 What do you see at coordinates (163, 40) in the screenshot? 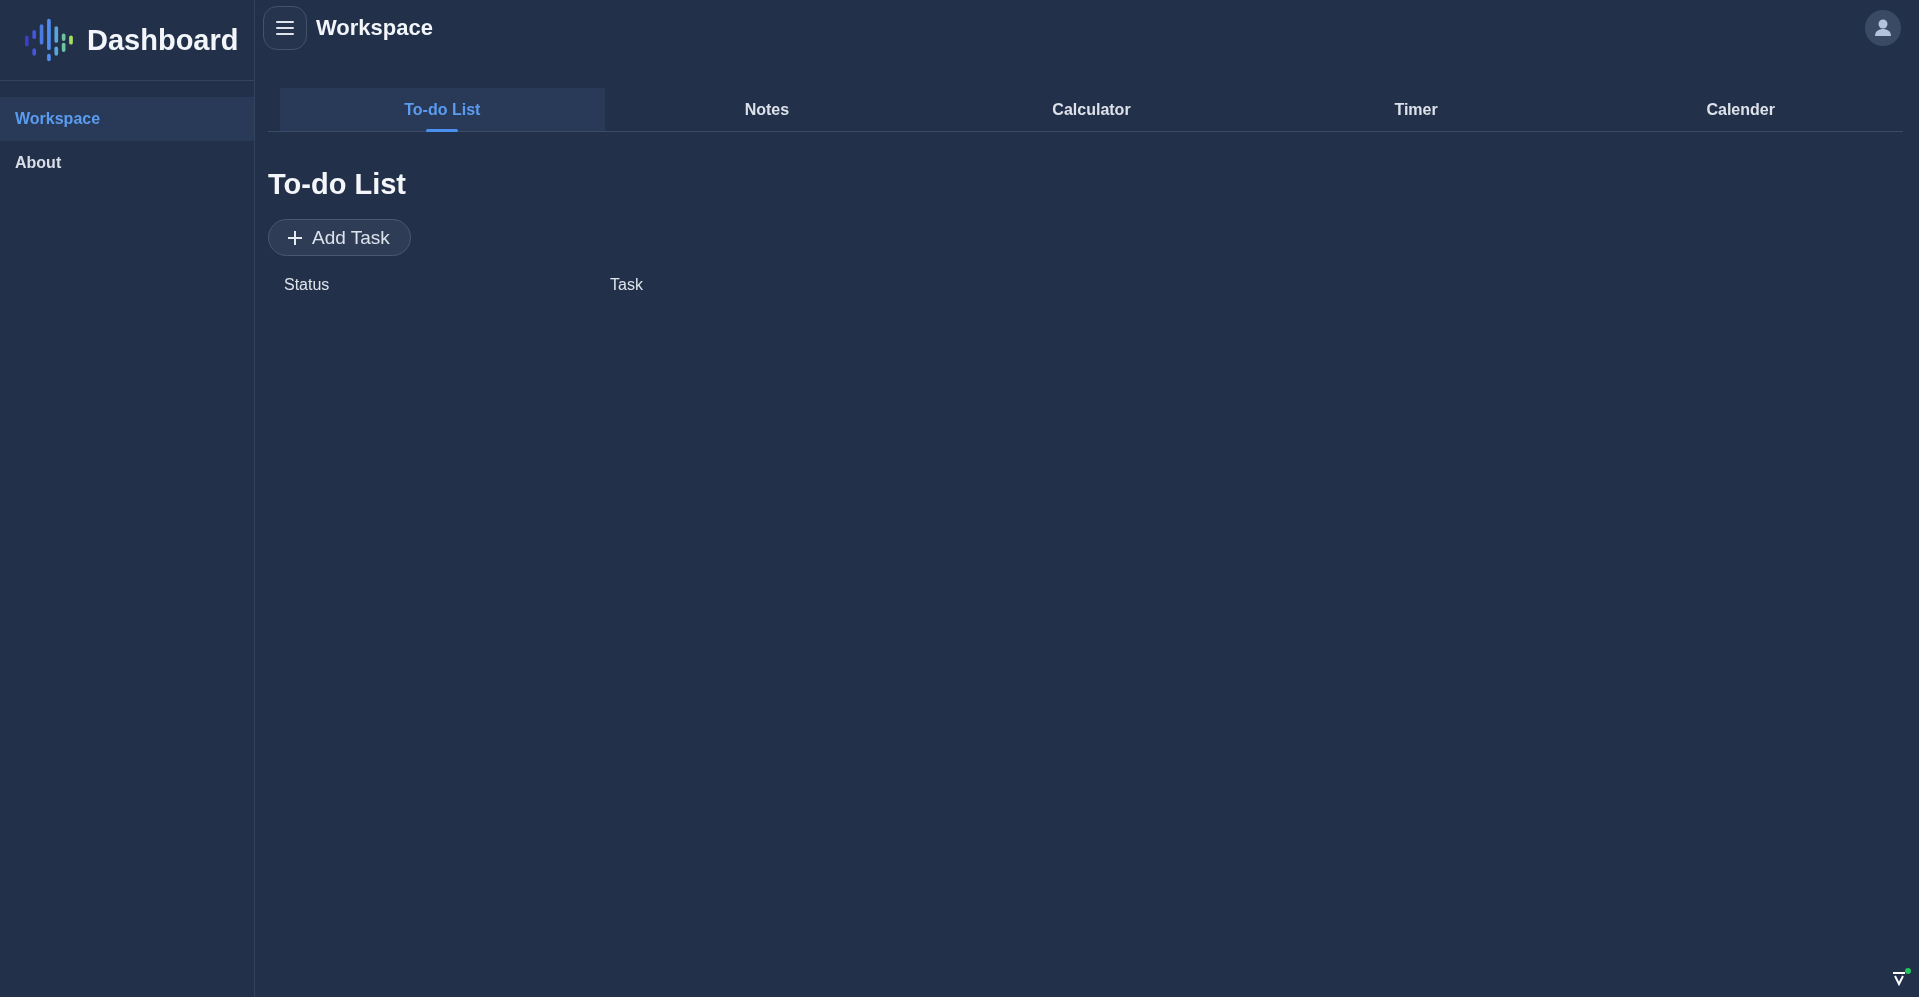
I see `app-title: Dashboard` at bounding box center [163, 40].